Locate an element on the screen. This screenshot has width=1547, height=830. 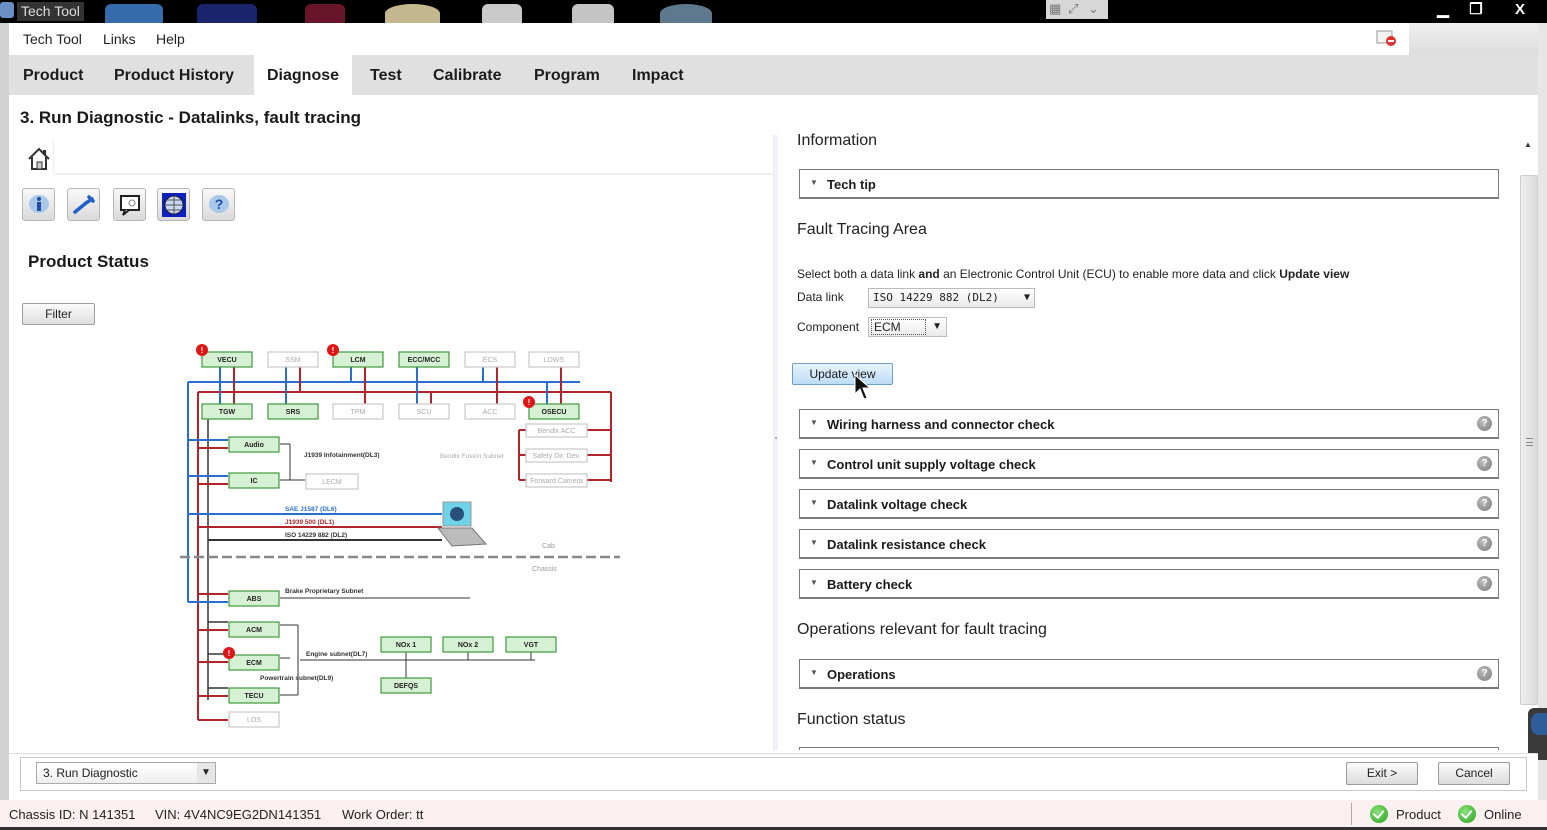
desc-bold: Update view is located at coordinates (1314, 274).